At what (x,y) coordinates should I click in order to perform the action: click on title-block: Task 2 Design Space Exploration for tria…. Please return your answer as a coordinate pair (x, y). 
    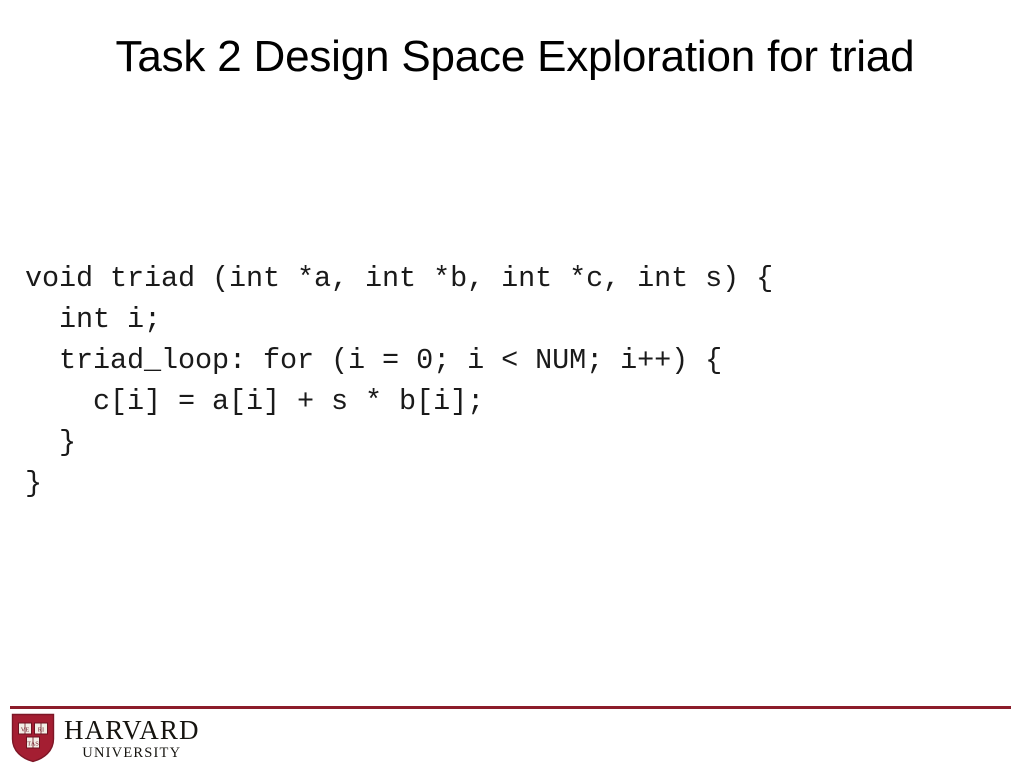
    Looking at the image, I should click on (515, 57).